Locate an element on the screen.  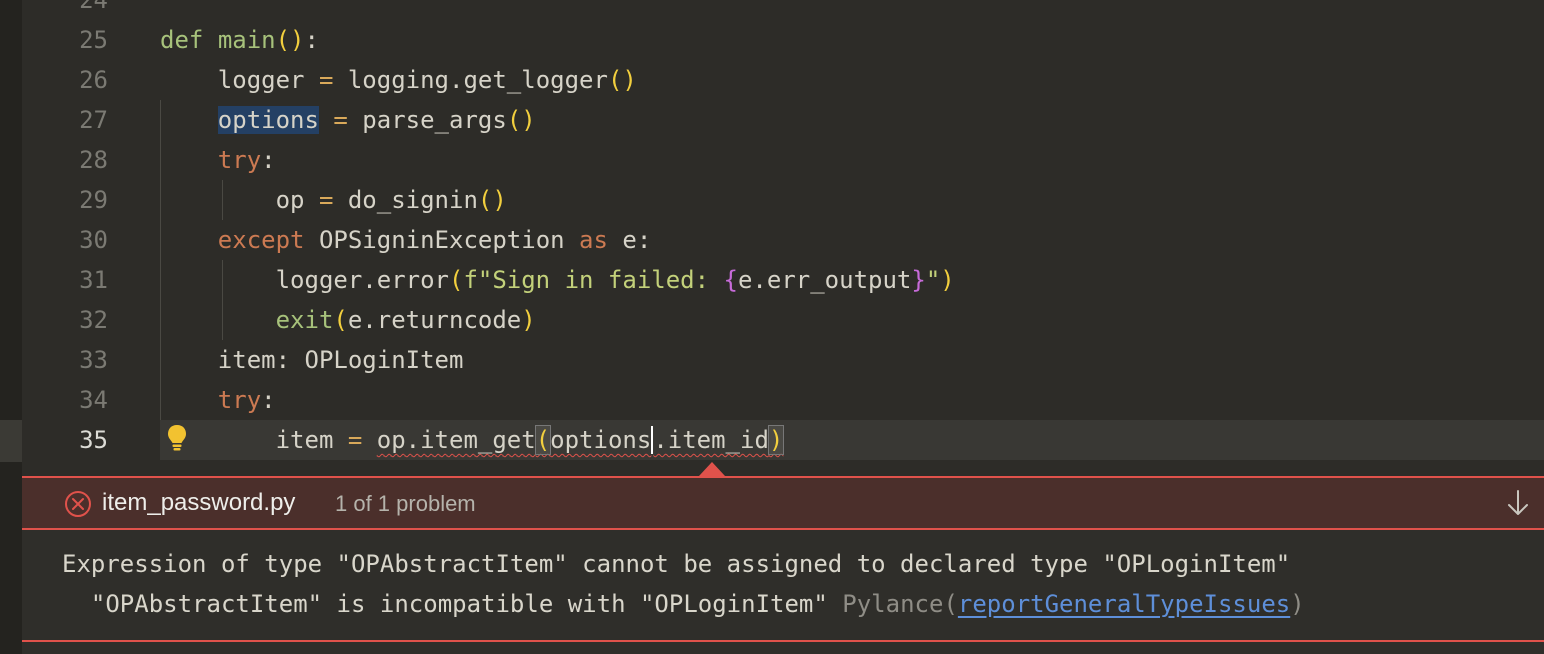
code-text: item: OPLoginItem is located at coordinates (312, 360).